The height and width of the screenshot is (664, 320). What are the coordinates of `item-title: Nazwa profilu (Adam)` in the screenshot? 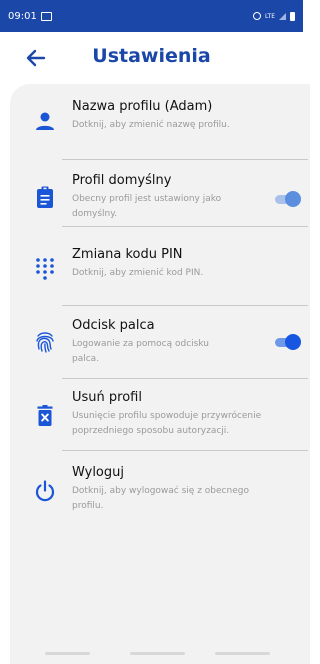 It's located at (142, 106).